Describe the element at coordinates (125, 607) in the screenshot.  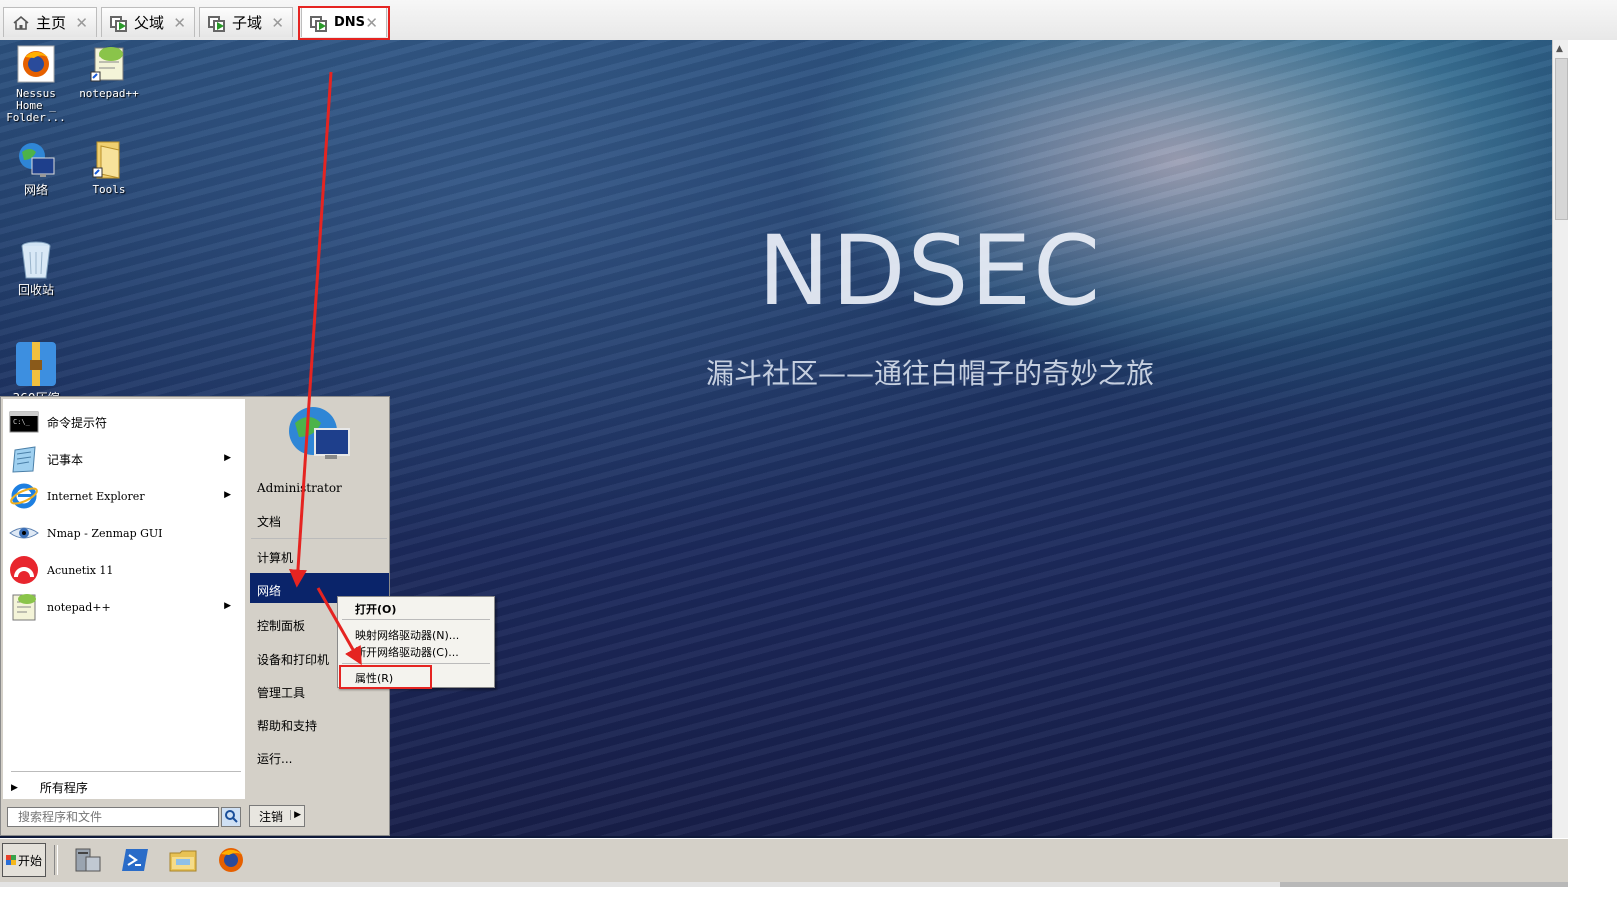
I see `start-item-notepadpp: notepad++ ▶` at that location.